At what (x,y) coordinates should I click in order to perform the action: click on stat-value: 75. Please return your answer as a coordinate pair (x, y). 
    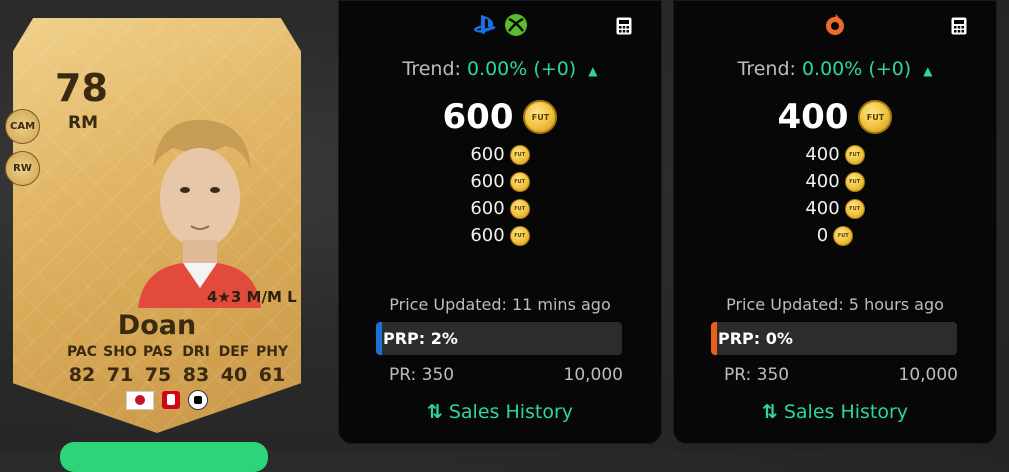
    Looking at the image, I should click on (158, 375).